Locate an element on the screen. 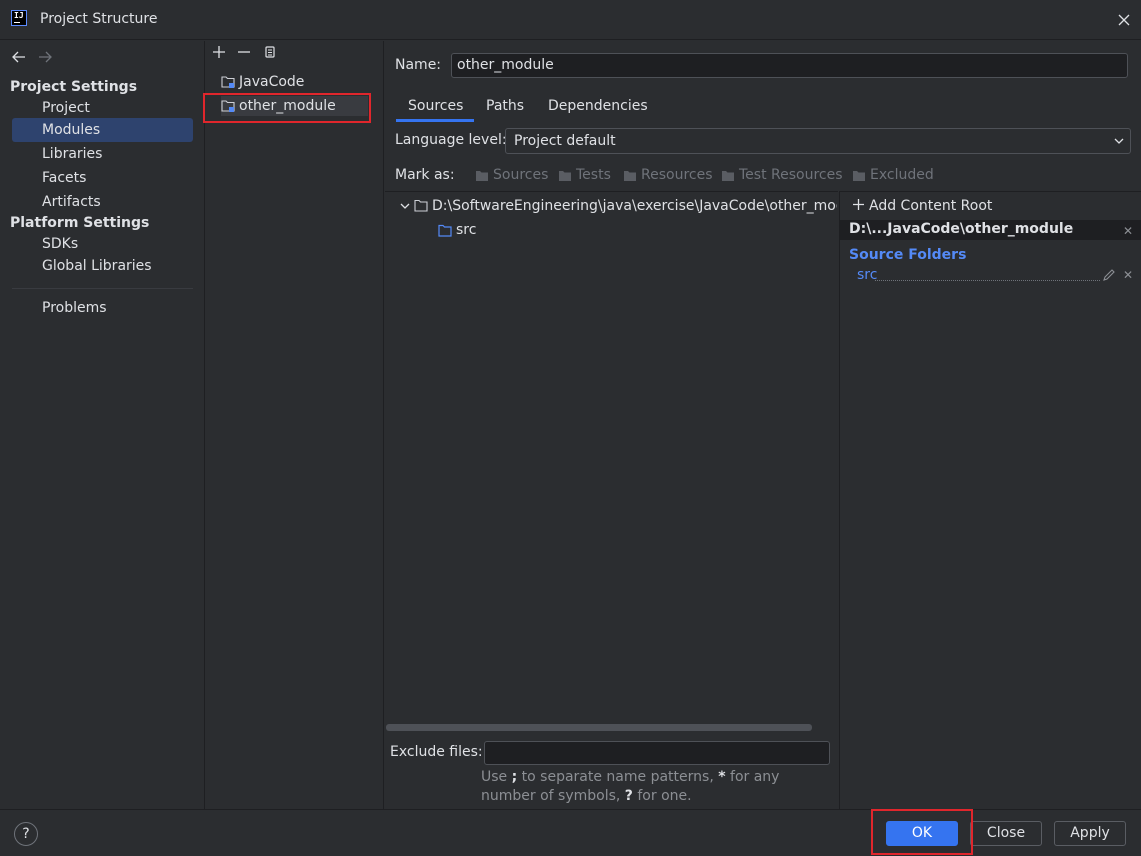 The height and width of the screenshot is (856, 1141). platform-settings-header: Platform Settings is located at coordinates (80, 223).